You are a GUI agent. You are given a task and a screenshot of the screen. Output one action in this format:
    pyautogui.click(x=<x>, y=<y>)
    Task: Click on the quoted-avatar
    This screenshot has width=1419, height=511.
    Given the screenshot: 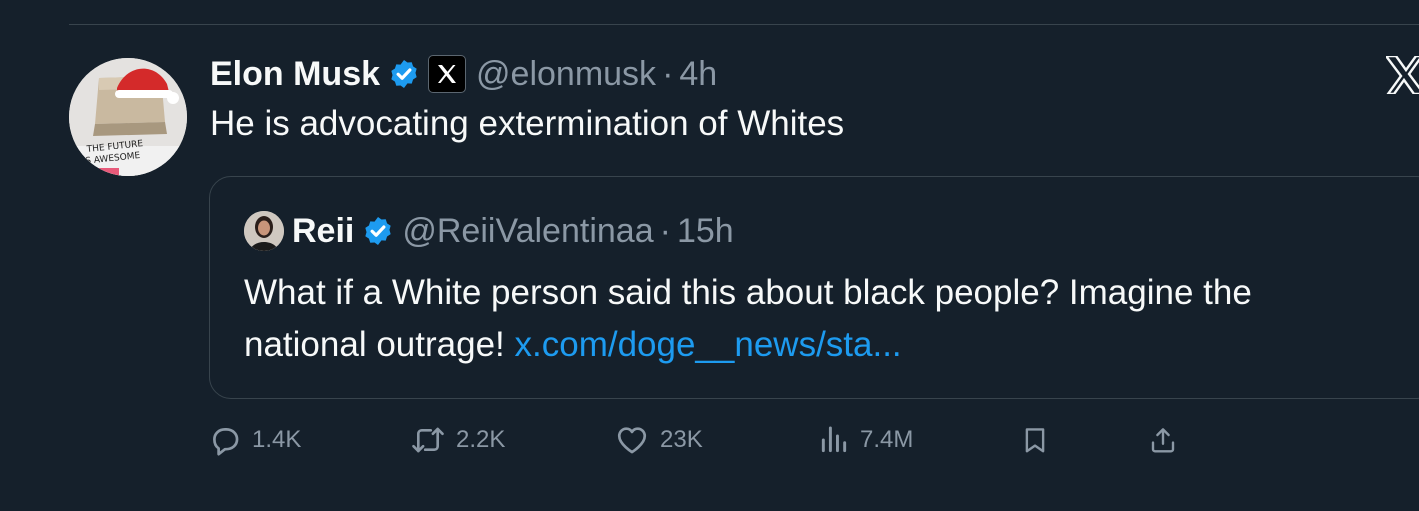 What is the action you would take?
    pyautogui.click(x=264, y=231)
    